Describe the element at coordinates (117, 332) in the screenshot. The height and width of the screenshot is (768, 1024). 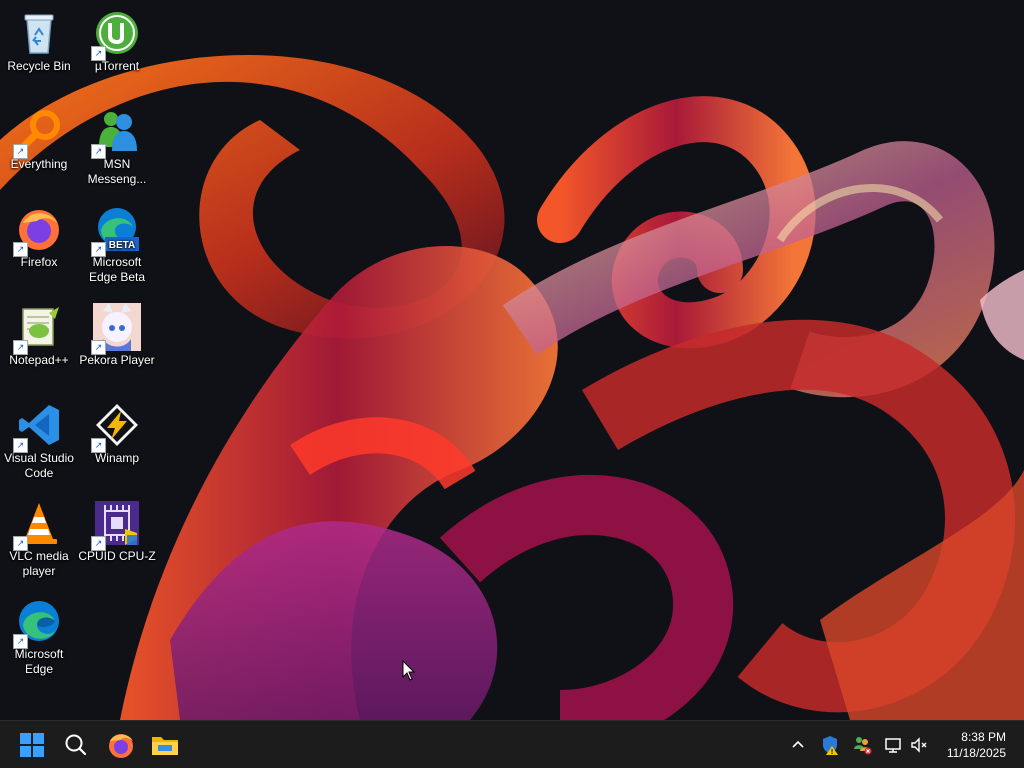
I see `desktop-icon-pekora-player: ↗ Pekora Player` at that location.